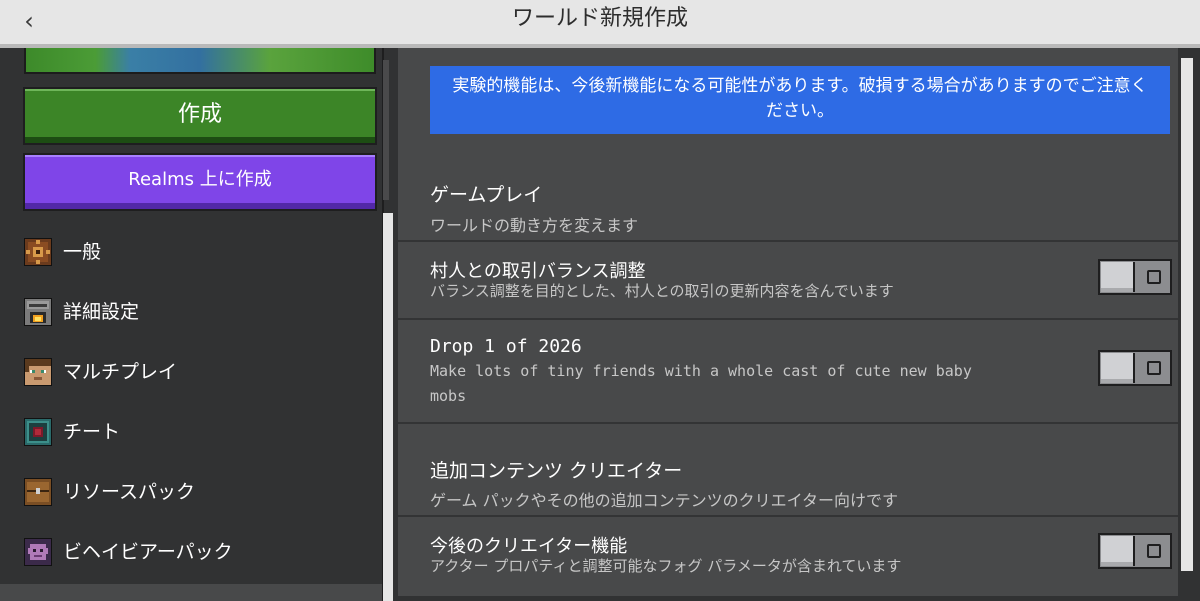 The width and height of the screenshot is (1200, 601). I want to click on page-title: ワールド新規作成, so click(599, 18).